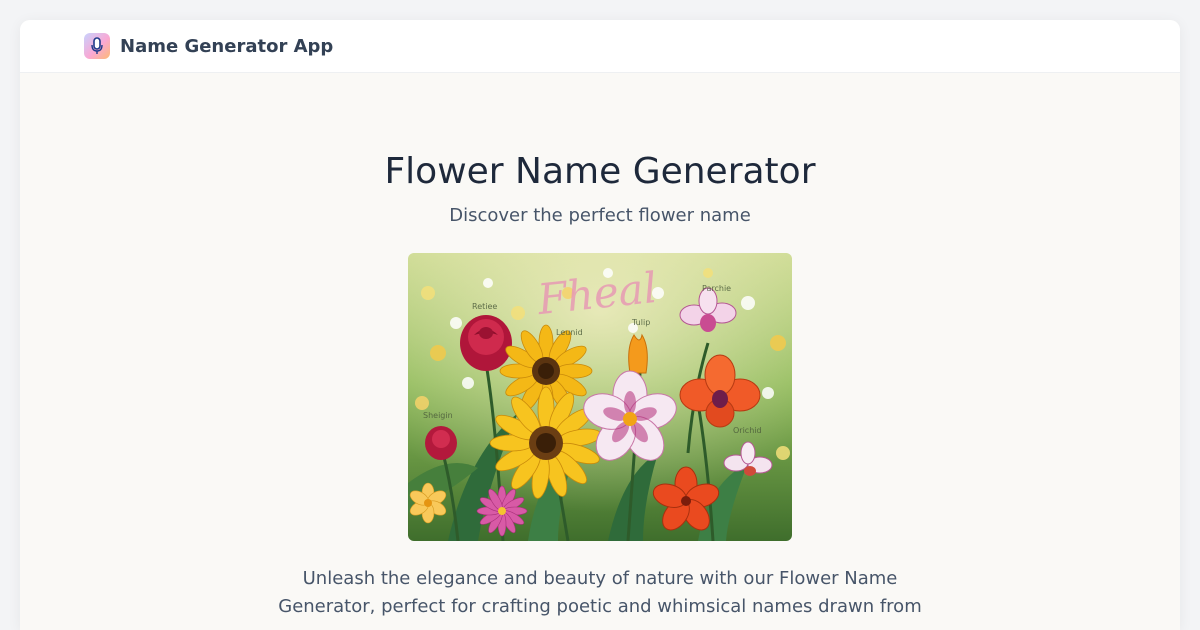  What do you see at coordinates (569, 332) in the screenshot?
I see `image-label-leunid: Leunid` at bounding box center [569, 332].